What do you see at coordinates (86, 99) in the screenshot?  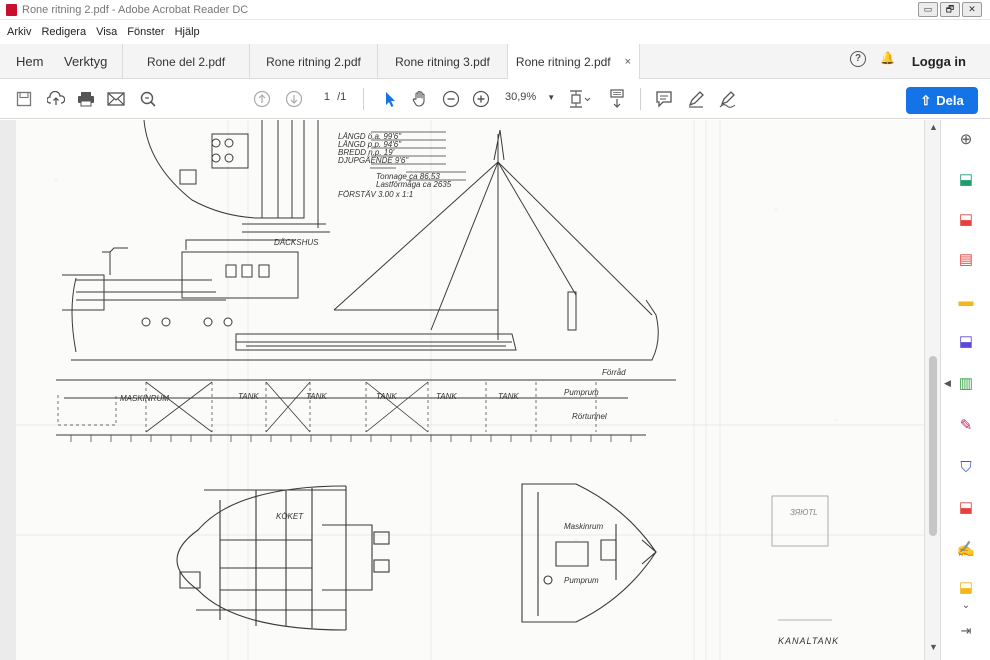 I see `print-icon` at bounding box center [86, 99].